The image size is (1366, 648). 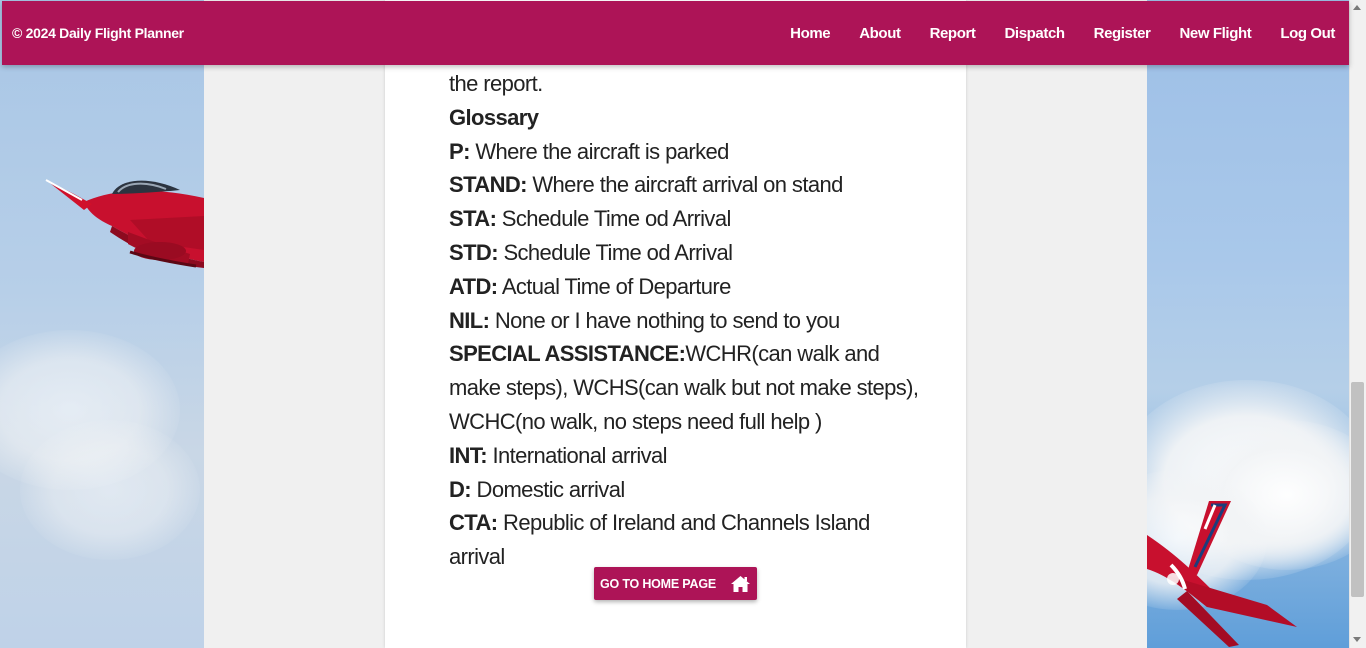 What do you see at coordinates (473, 219) in the screenshot?
I see `glossary-term: STA:` at bounding box center [473, 219].